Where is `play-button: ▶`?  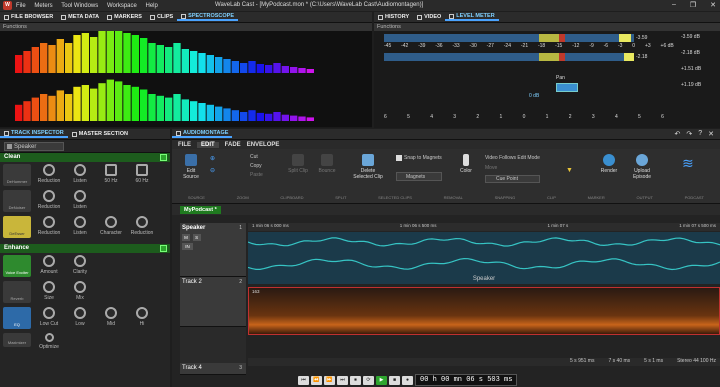
play-button: ▶ is located at coordinates (381, 380).